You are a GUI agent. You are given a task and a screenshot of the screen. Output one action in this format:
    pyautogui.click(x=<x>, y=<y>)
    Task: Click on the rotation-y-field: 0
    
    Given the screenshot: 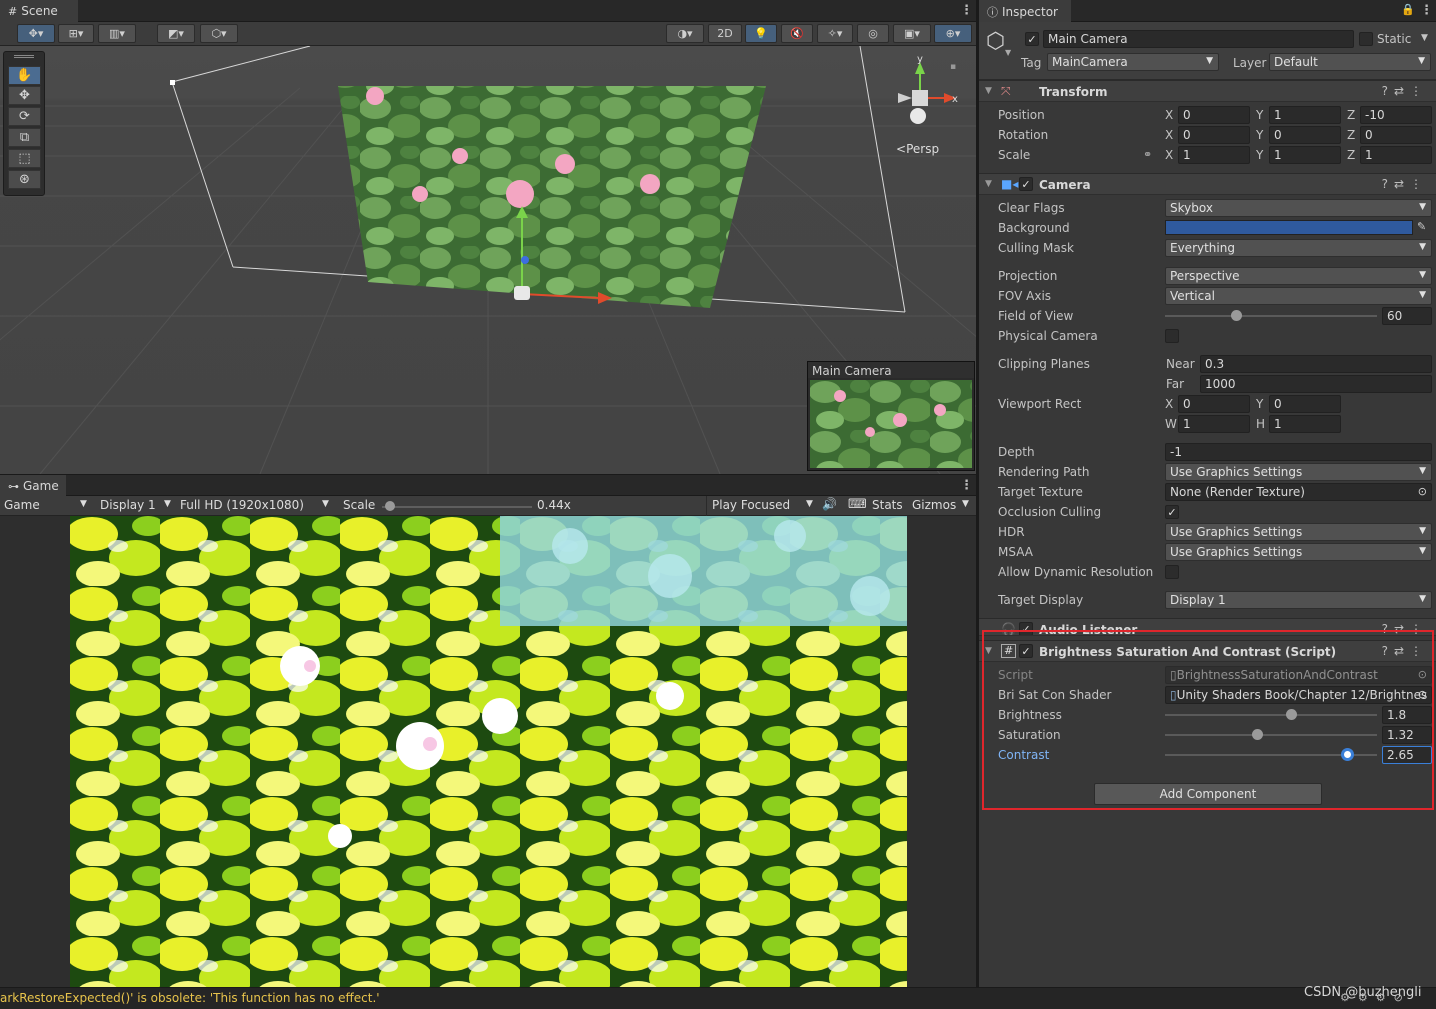 What is the action you would take?
    pyautogui.click(x=1305, y=135)
    